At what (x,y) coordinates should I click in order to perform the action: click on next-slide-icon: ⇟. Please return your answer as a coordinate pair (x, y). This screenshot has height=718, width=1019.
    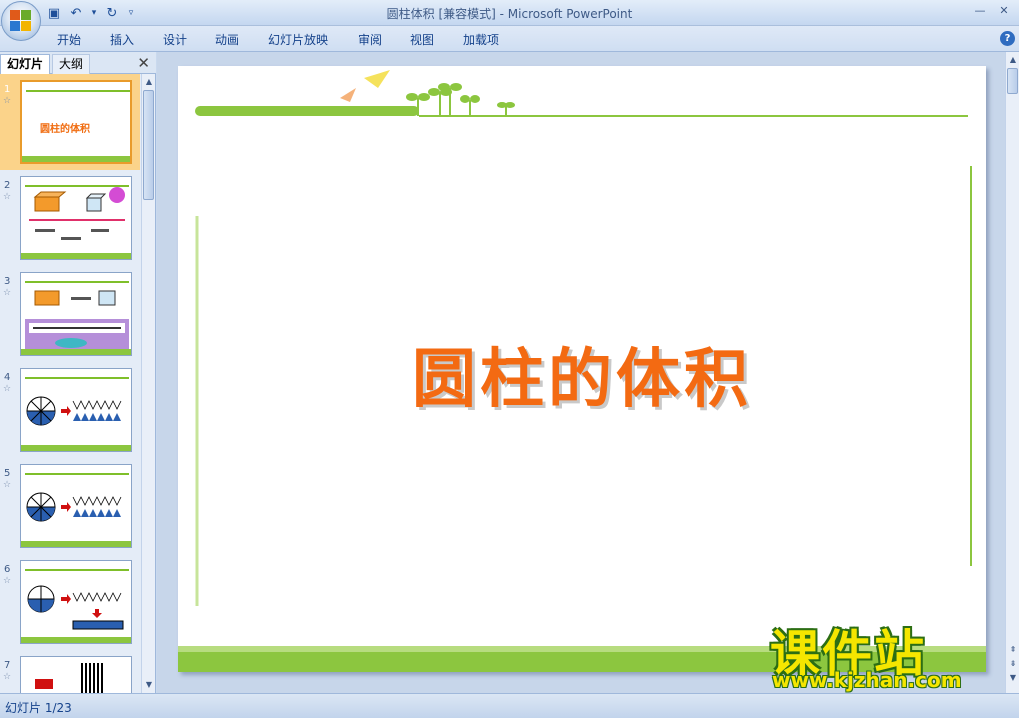
    Looking at the image, I should click on (1013, 664).